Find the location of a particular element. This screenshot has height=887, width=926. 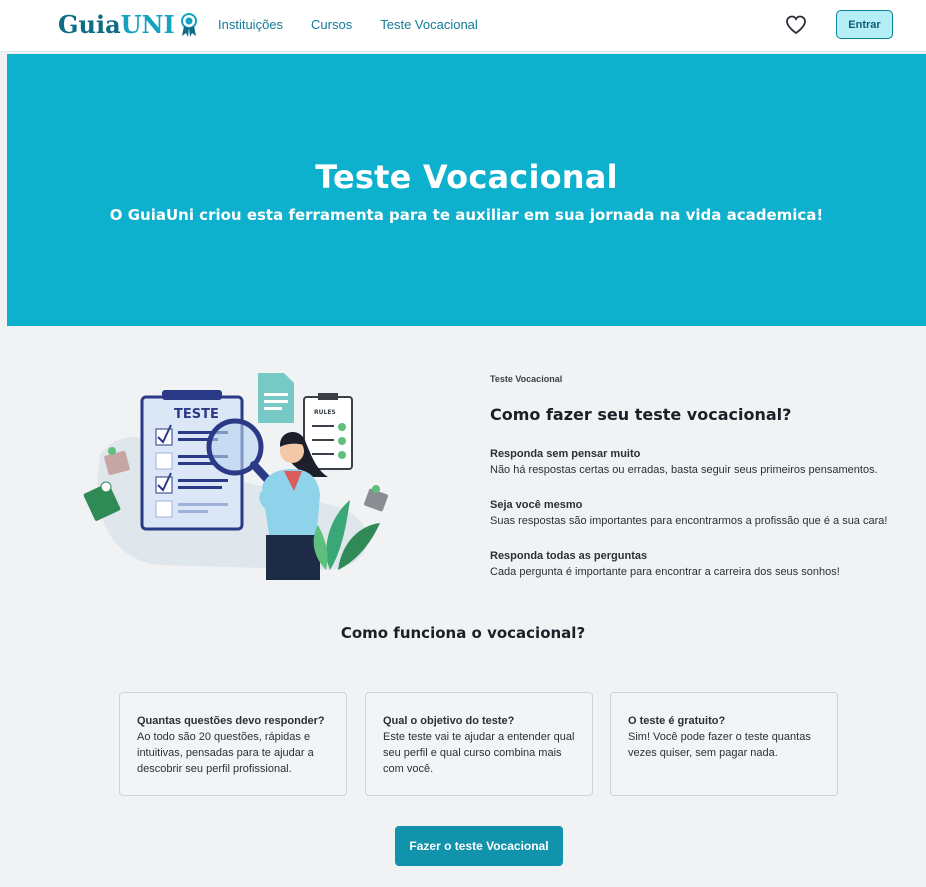

main-nav: Instituições Cursos Teste Vocacional is located at coordinates (362, 24).